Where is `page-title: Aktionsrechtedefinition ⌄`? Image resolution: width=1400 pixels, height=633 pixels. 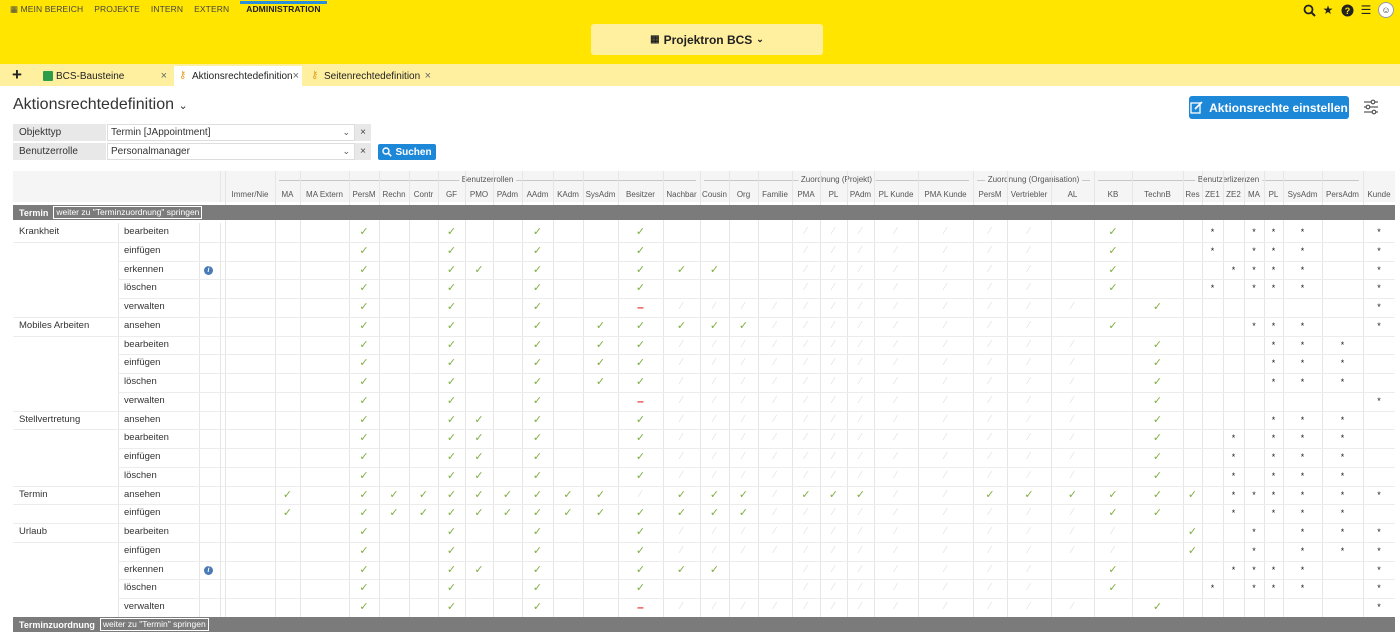 page-title: Aktionsrechtedefinition ⌄ is located at coordinates (100, 105).